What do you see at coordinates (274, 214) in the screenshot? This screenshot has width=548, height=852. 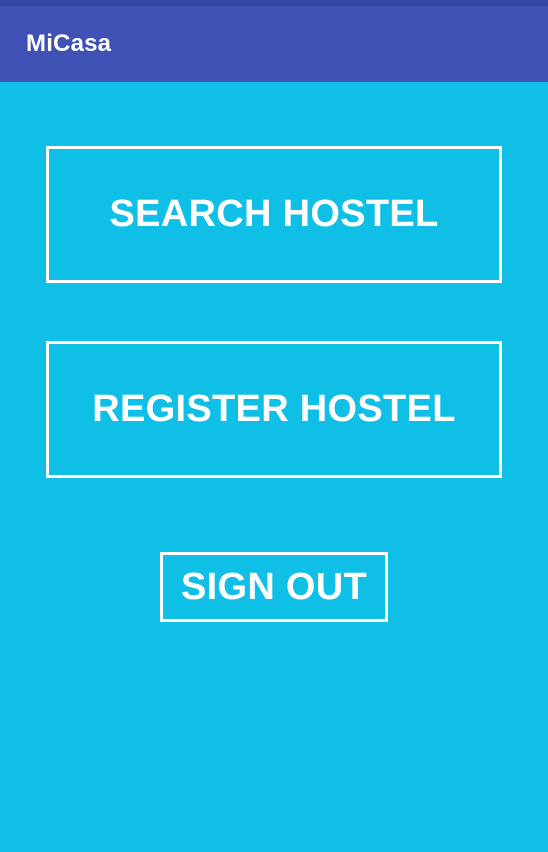 I see `search-hostel-button: SEARCH HOSTEL` at bounding box center [274, 214].